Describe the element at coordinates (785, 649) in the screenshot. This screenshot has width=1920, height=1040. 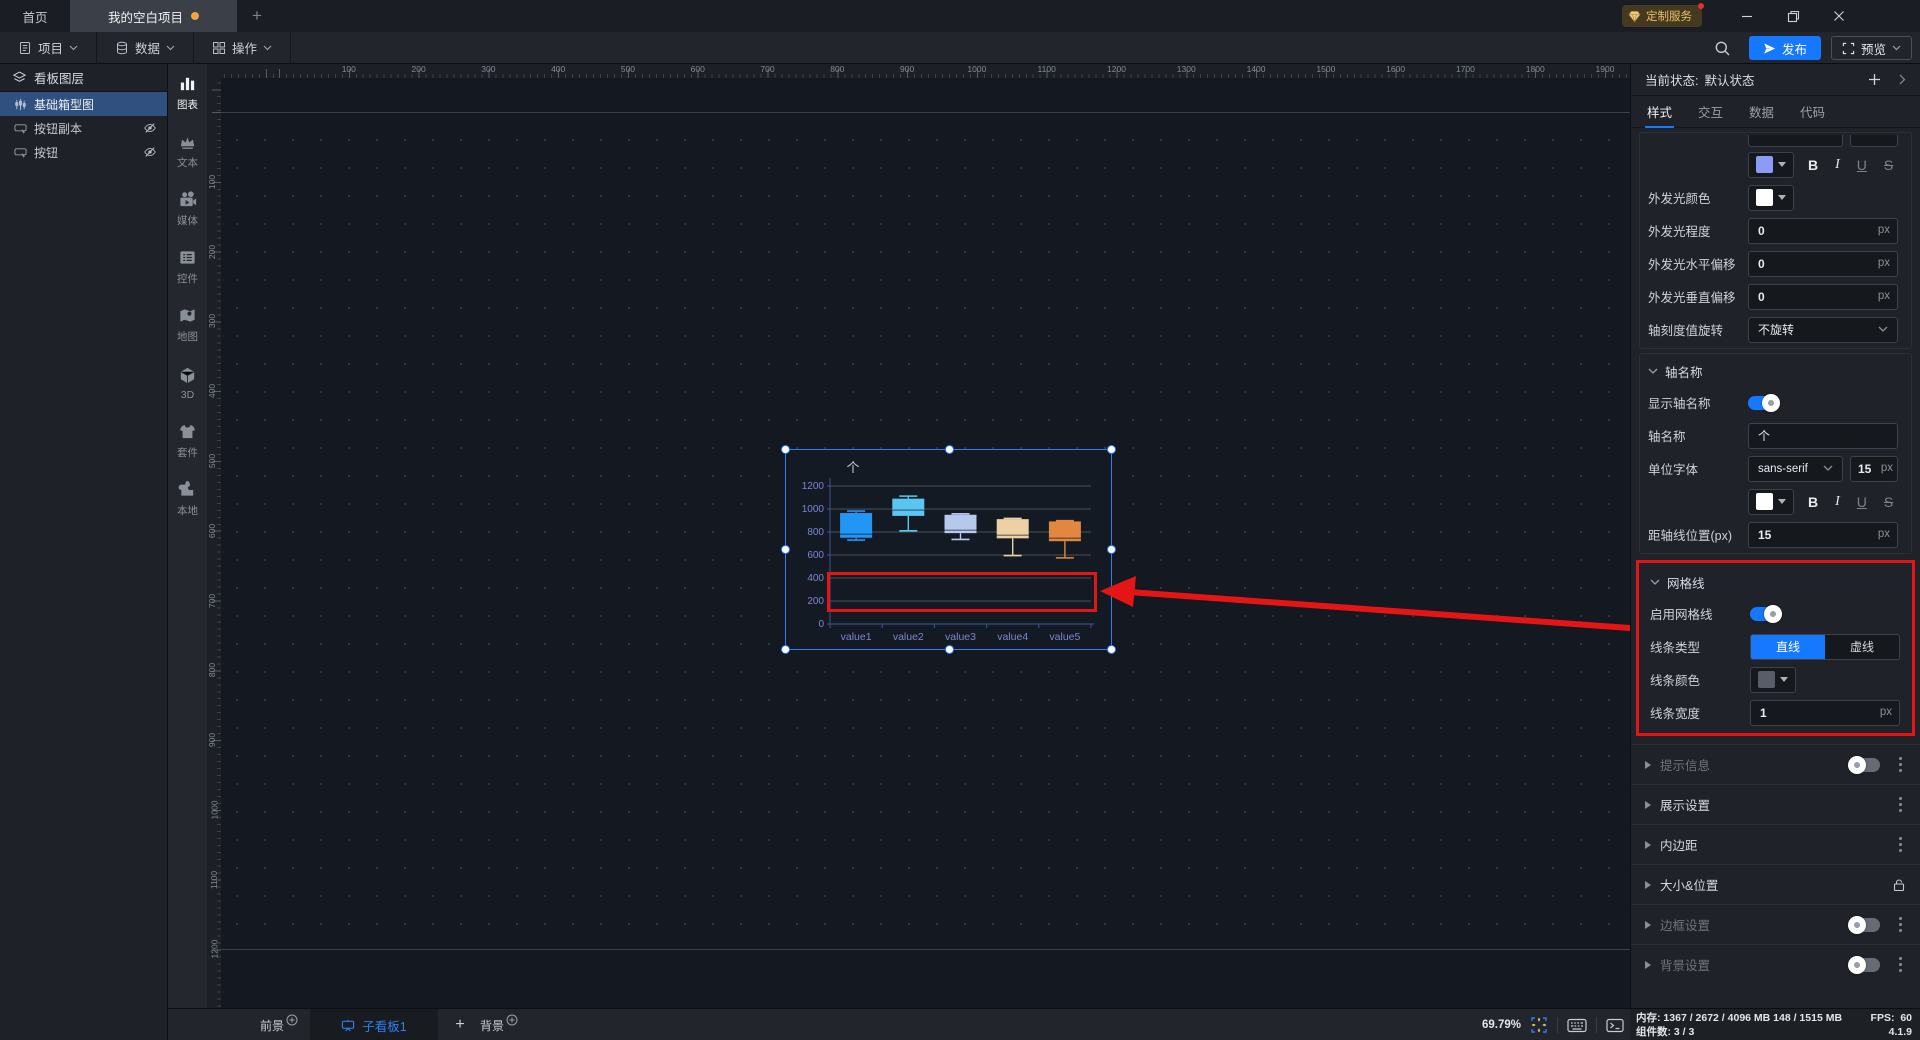
I see `resize-handle-sw` at that location.